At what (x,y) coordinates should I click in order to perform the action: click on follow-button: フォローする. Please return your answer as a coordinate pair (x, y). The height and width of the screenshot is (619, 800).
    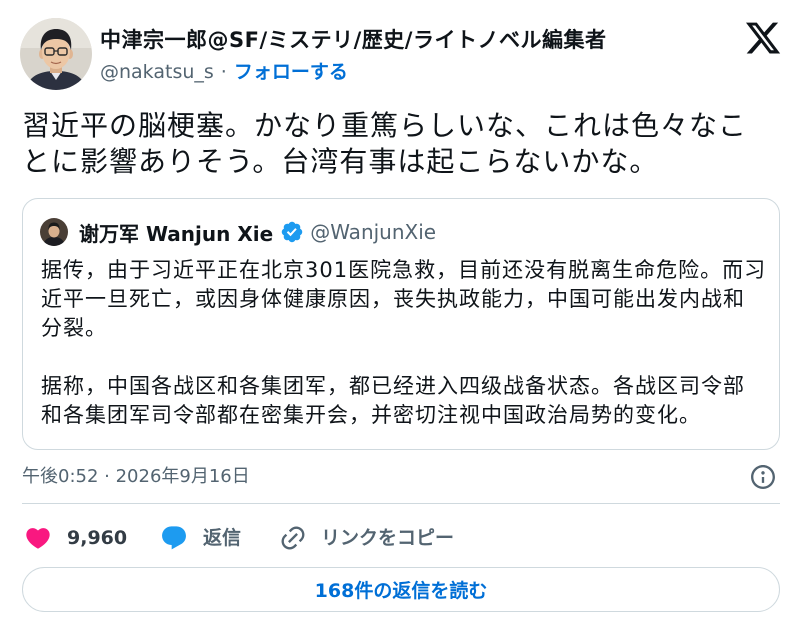
    Looking at the image, I should click on (291, 72).